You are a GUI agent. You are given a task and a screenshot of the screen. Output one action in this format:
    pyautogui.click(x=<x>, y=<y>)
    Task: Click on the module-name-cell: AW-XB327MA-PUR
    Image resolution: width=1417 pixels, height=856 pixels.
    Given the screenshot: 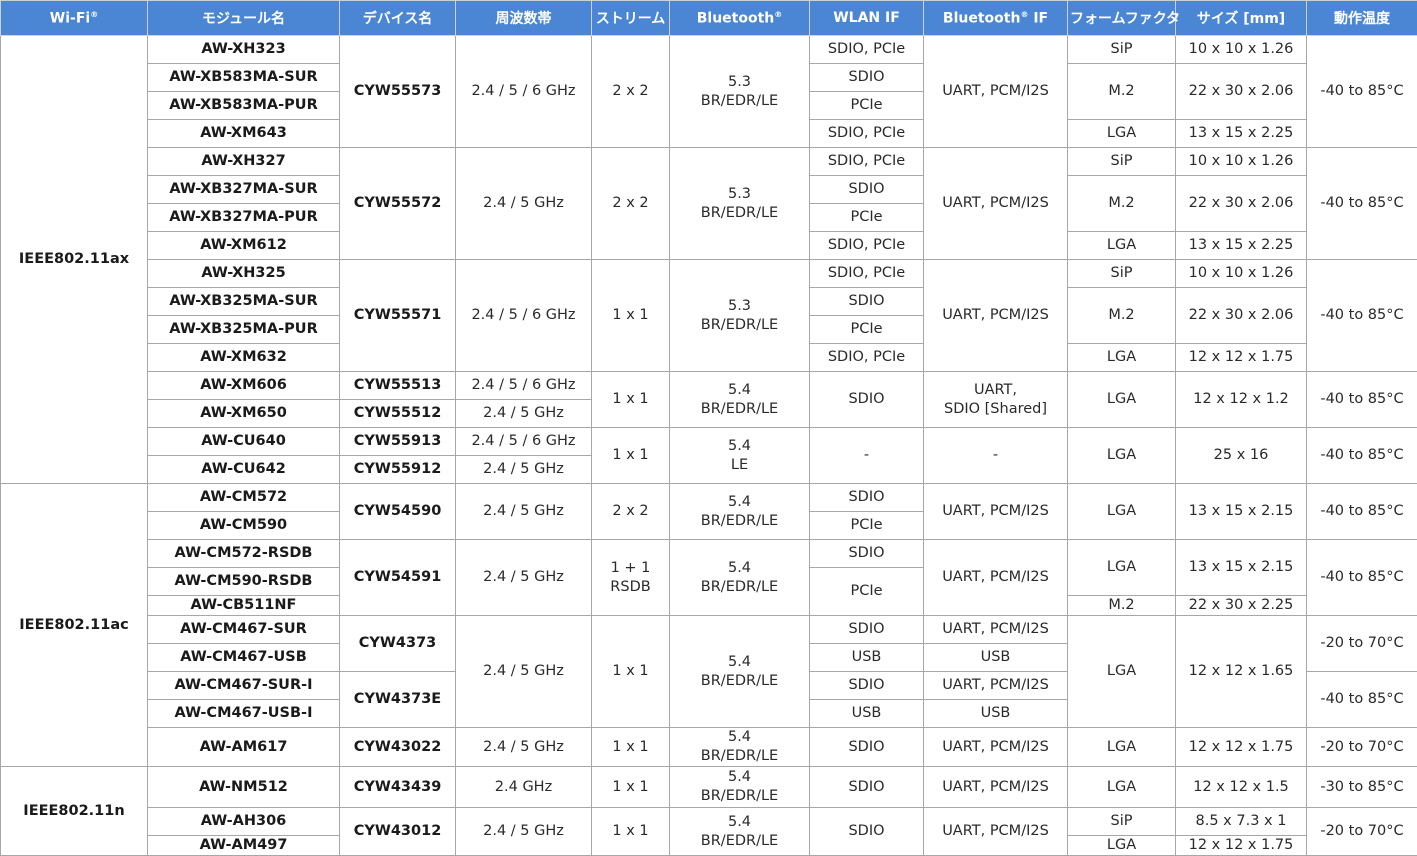 What is the action you would take?
    pyautogui.click(x=244, y=218)
    